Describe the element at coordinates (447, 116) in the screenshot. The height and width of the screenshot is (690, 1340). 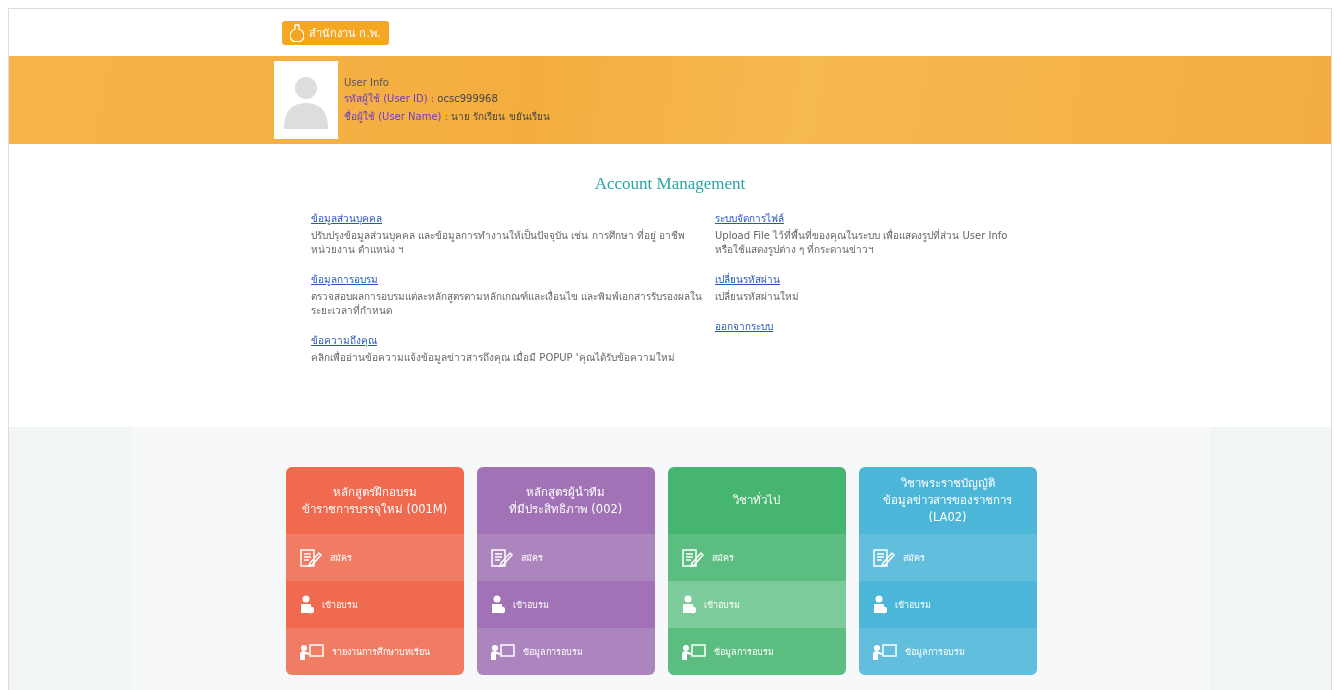
I see `user-info-line: ชื่อผู้ใช้ (User Name) : นาย รักเรียน ขยันเรียน` at that location.